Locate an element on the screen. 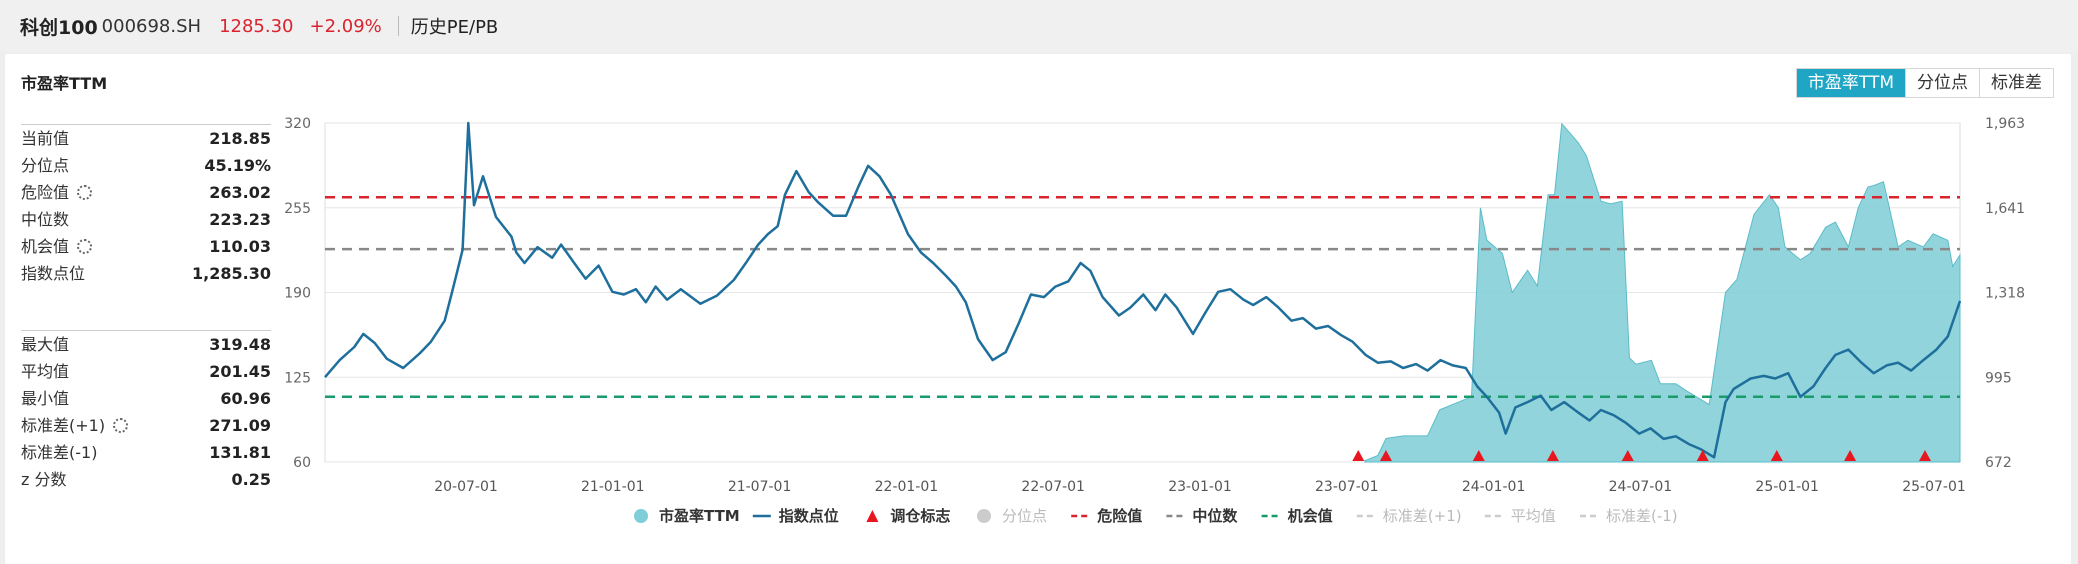 This screenshot has width=2078, height=564. index-change: +2.09% is located at coordinates (345, 26).